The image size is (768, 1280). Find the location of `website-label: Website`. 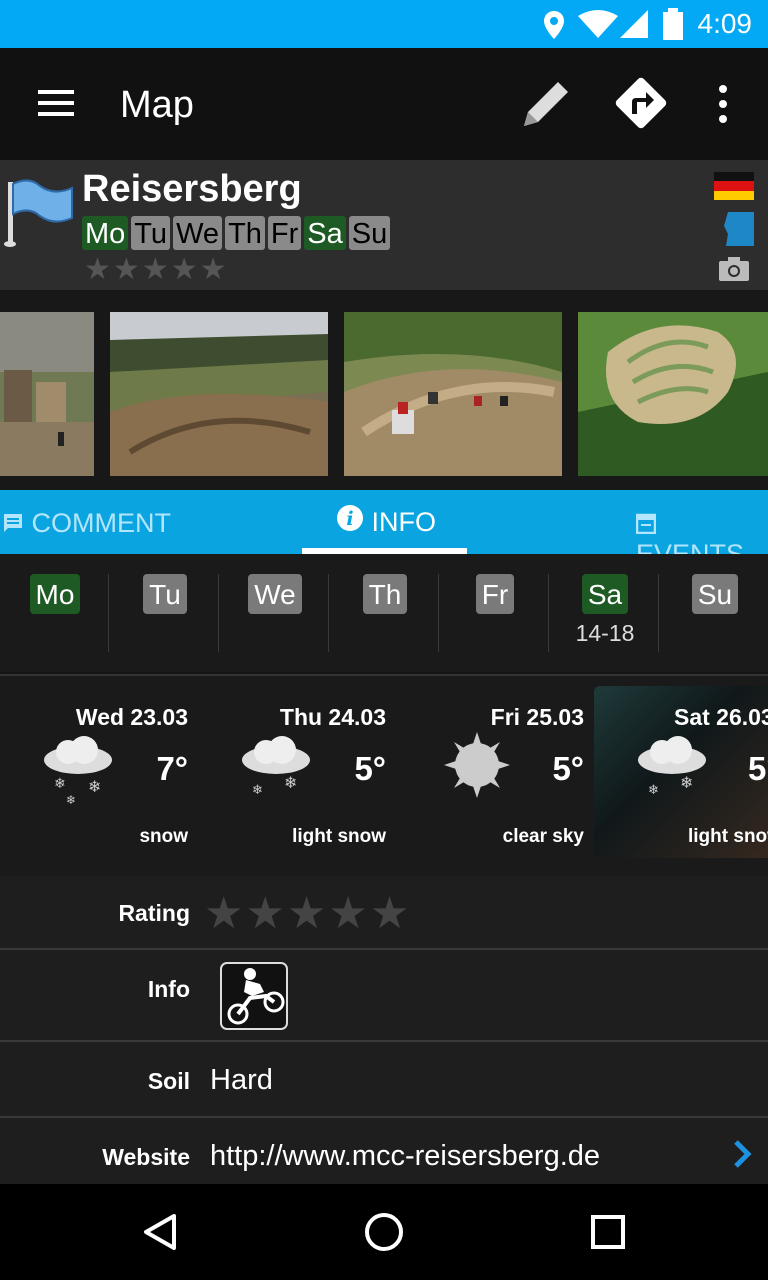

website-label: Website is located at coordinates (146, 1157).